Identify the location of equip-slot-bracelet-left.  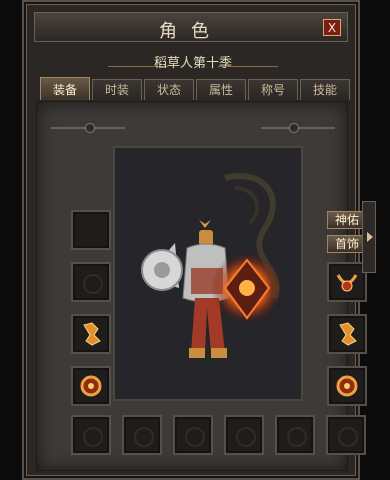
(91, 386).